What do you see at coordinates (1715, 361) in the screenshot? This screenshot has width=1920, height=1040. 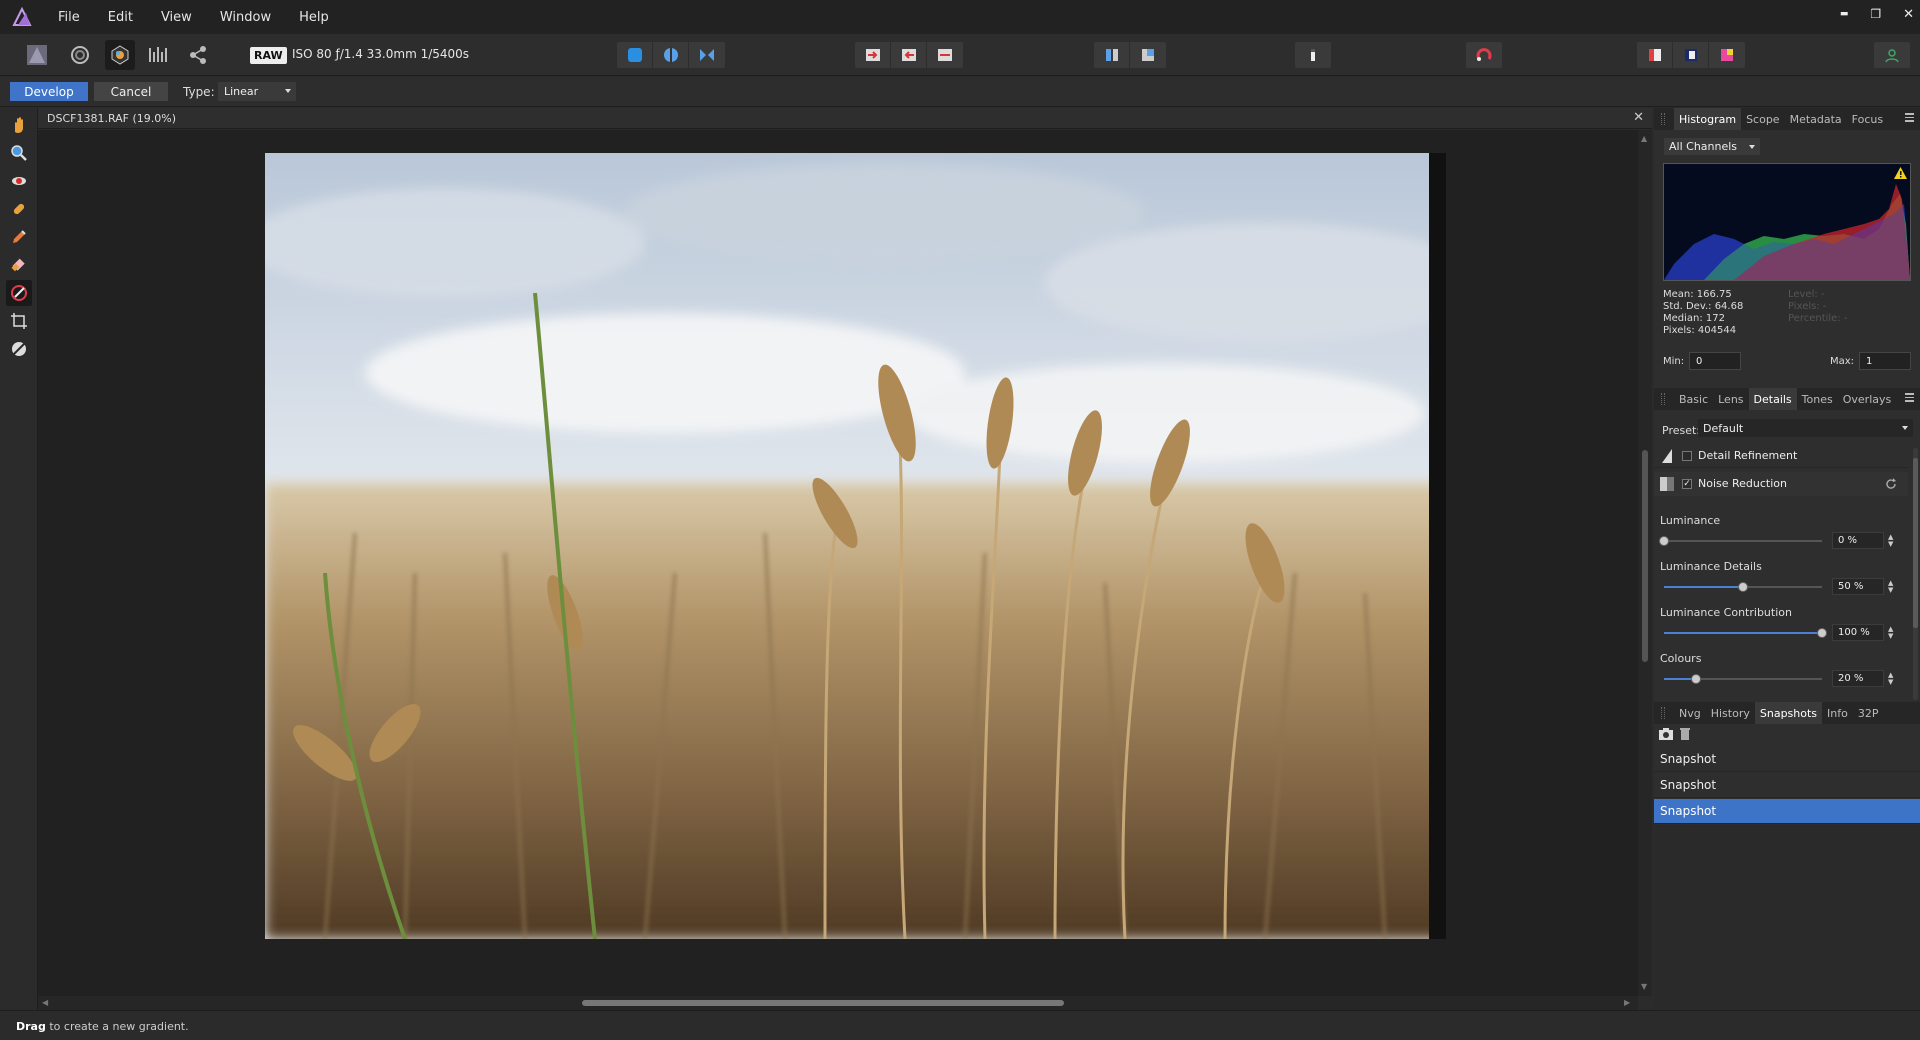 I see `min-input: 0` at bounding box center [1715, 361].